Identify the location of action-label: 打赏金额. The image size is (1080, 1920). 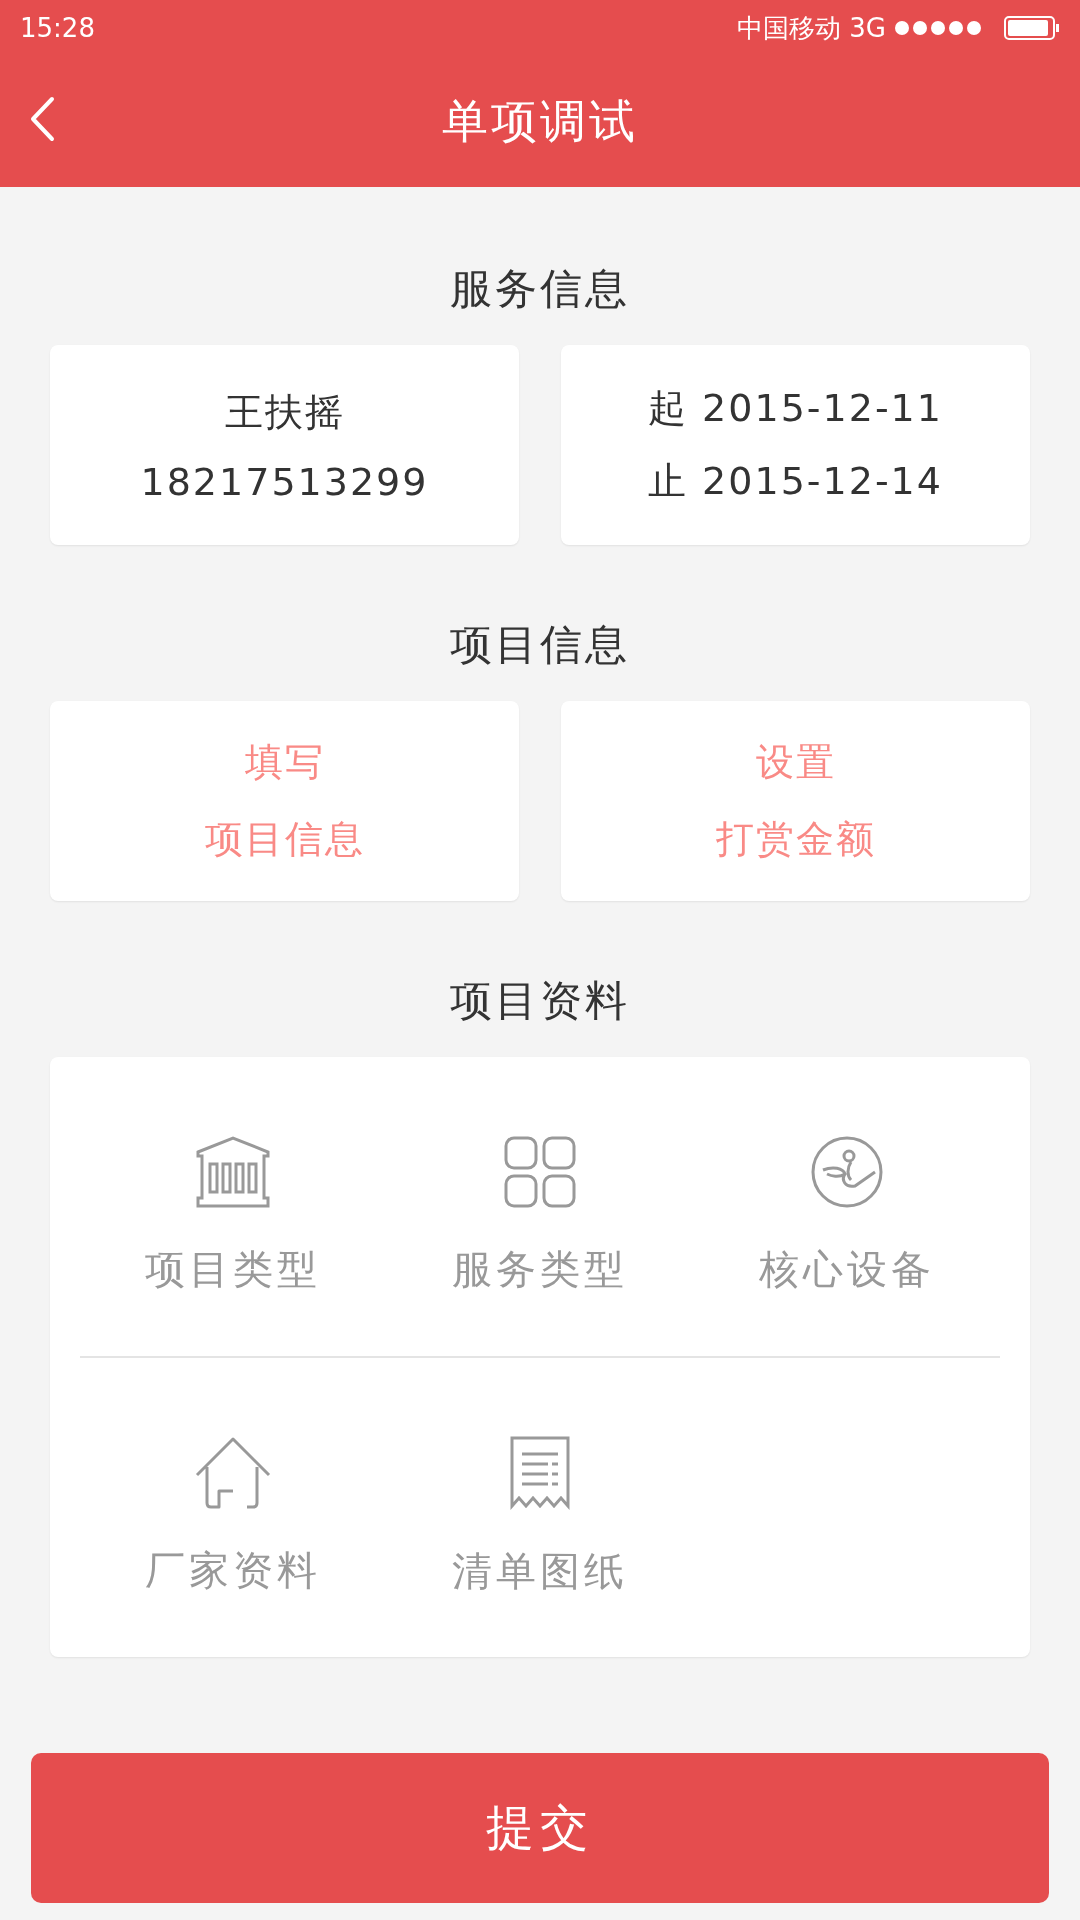
(795, 839).